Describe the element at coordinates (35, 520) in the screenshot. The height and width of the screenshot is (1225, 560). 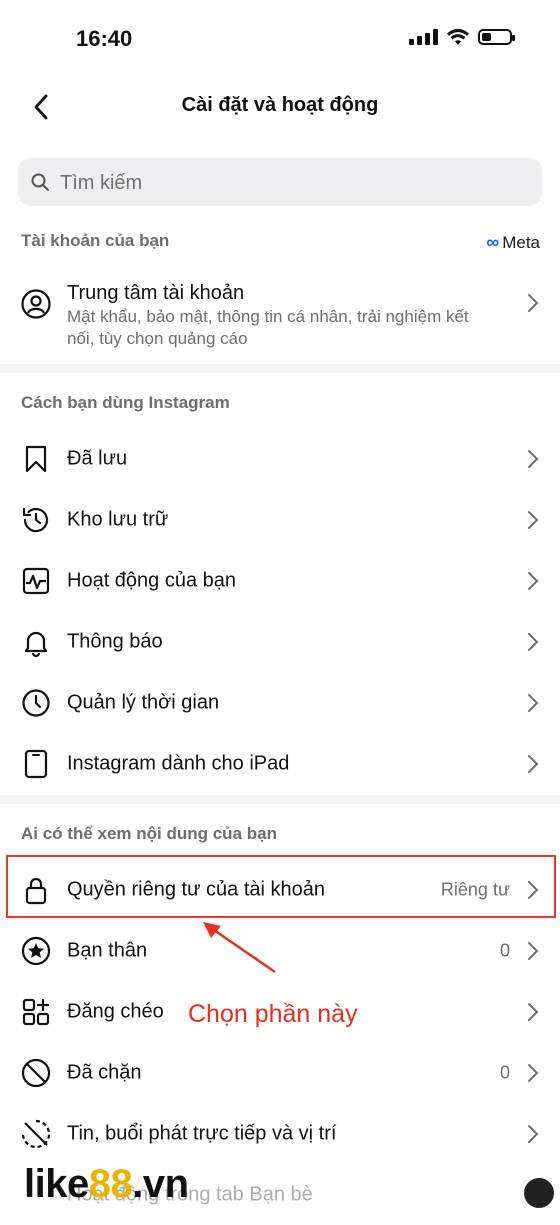
I see `archive-clock-icon` at that location.